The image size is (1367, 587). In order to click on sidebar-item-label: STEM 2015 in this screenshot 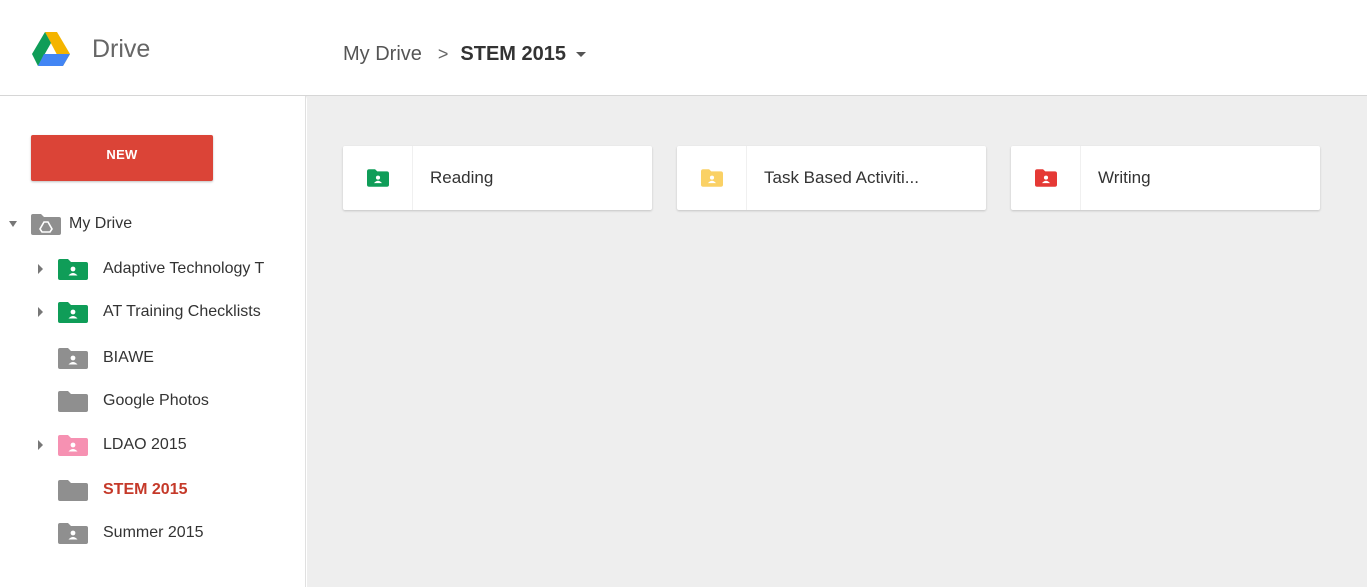, I will do `click(145, 489)`.